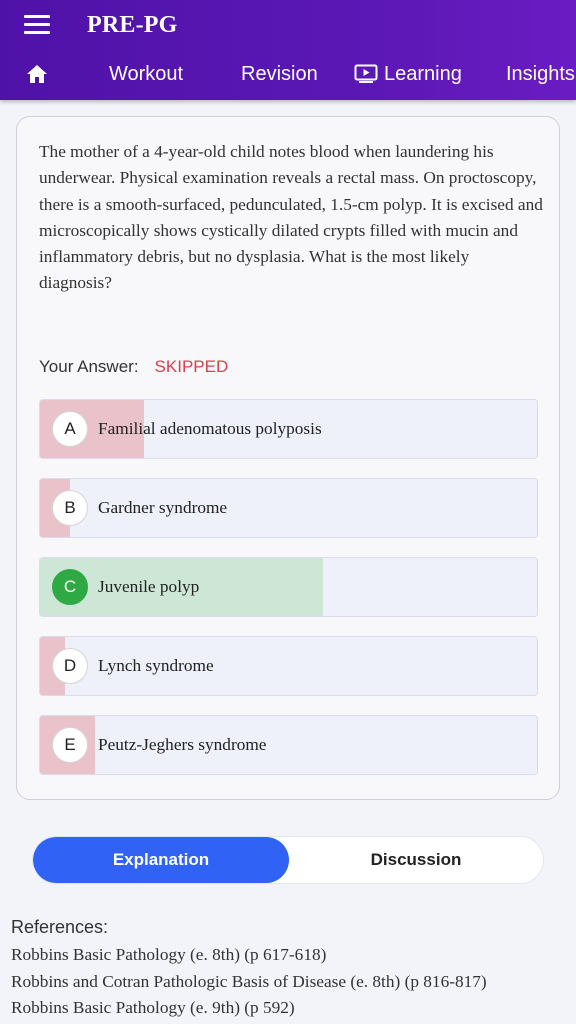 This screenshot has width=576, height=1024. What do you see at coordinates (156, 665) in the screenshot?
I see `option-d-text: Lynch syndrome` at bounding box center [156, 665].